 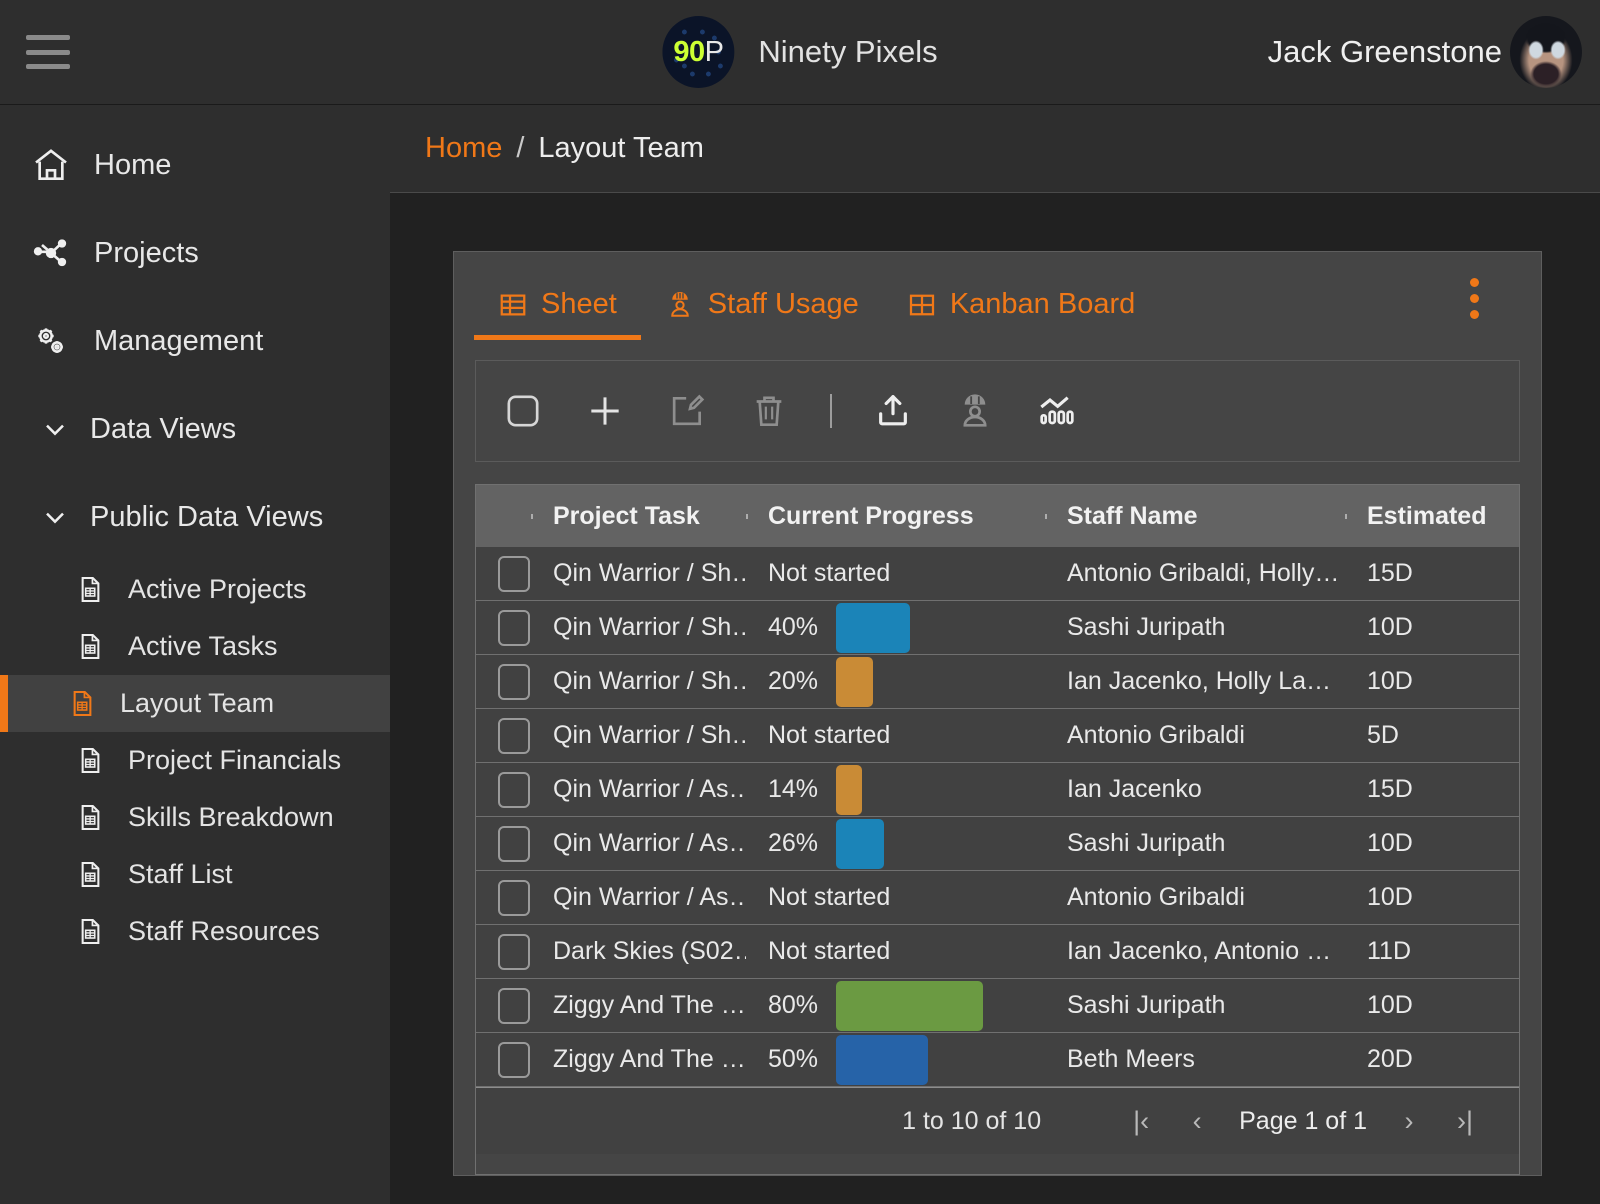 What do you see at coordinates (1197, 1121) in the screenshot?
I see `prev-page-button: ‹` at bounding box center [1197, 1121].